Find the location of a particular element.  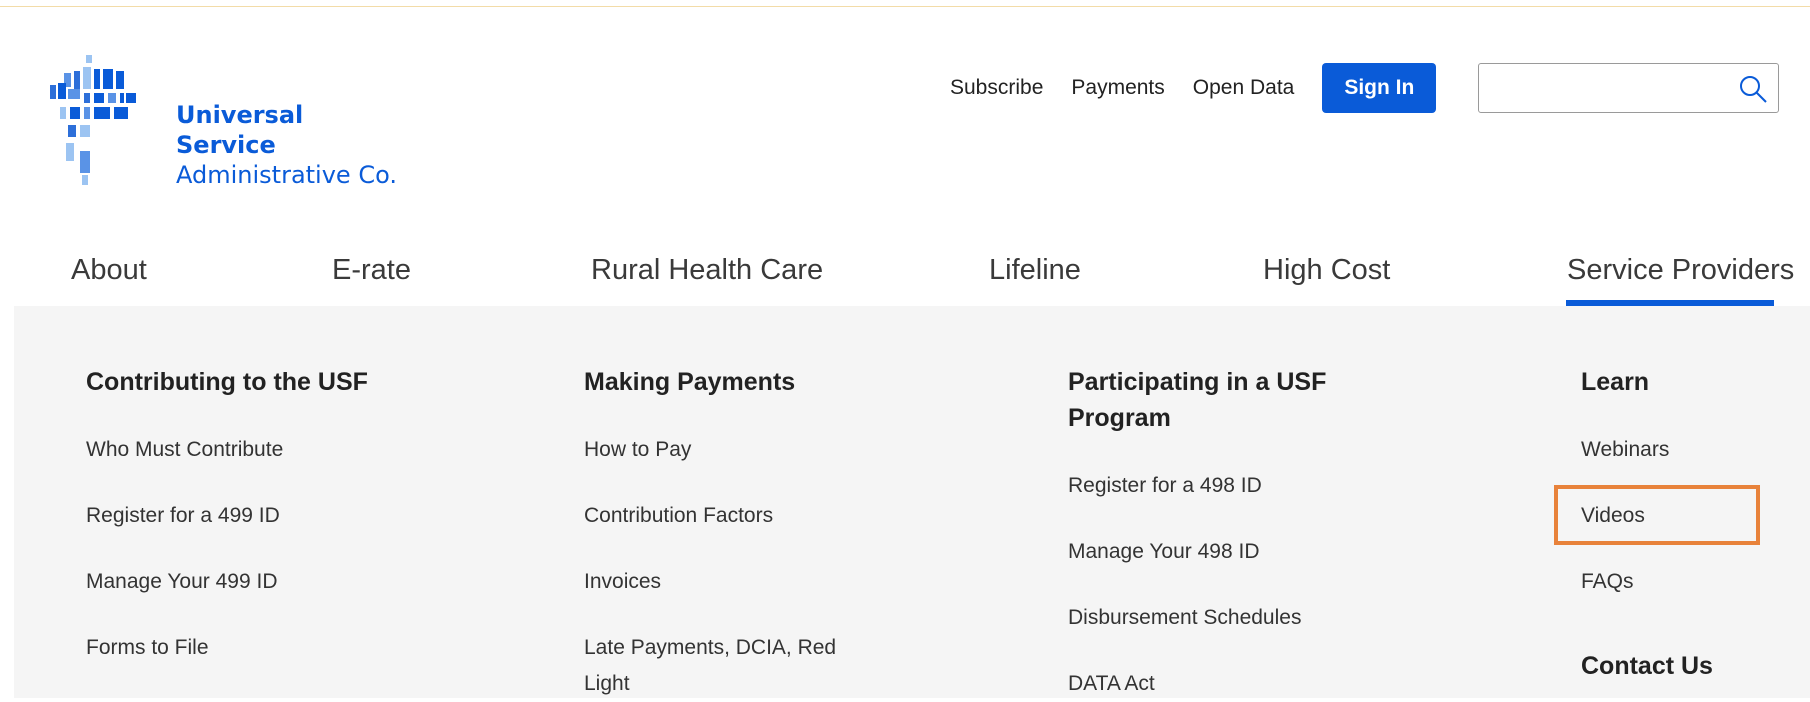

link-contribution-factors: Contribution Factors is located at coordinates (678, 516).